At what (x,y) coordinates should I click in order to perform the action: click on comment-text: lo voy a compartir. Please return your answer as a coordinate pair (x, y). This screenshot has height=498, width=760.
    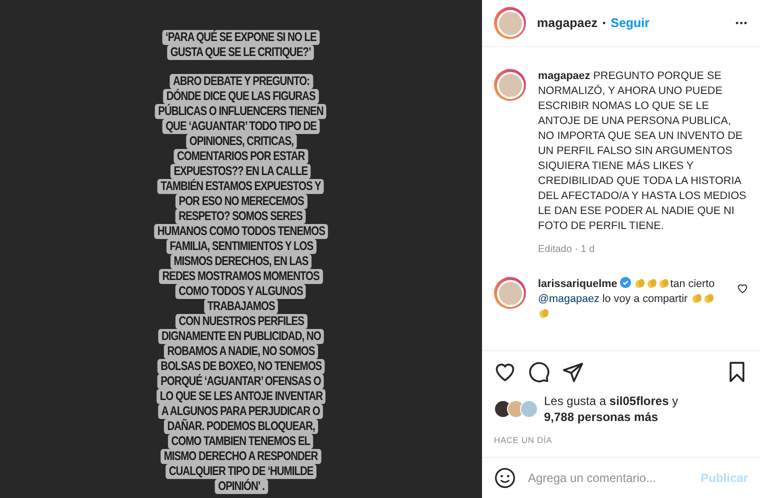
    Looking at the image, I should click on (645, 299).